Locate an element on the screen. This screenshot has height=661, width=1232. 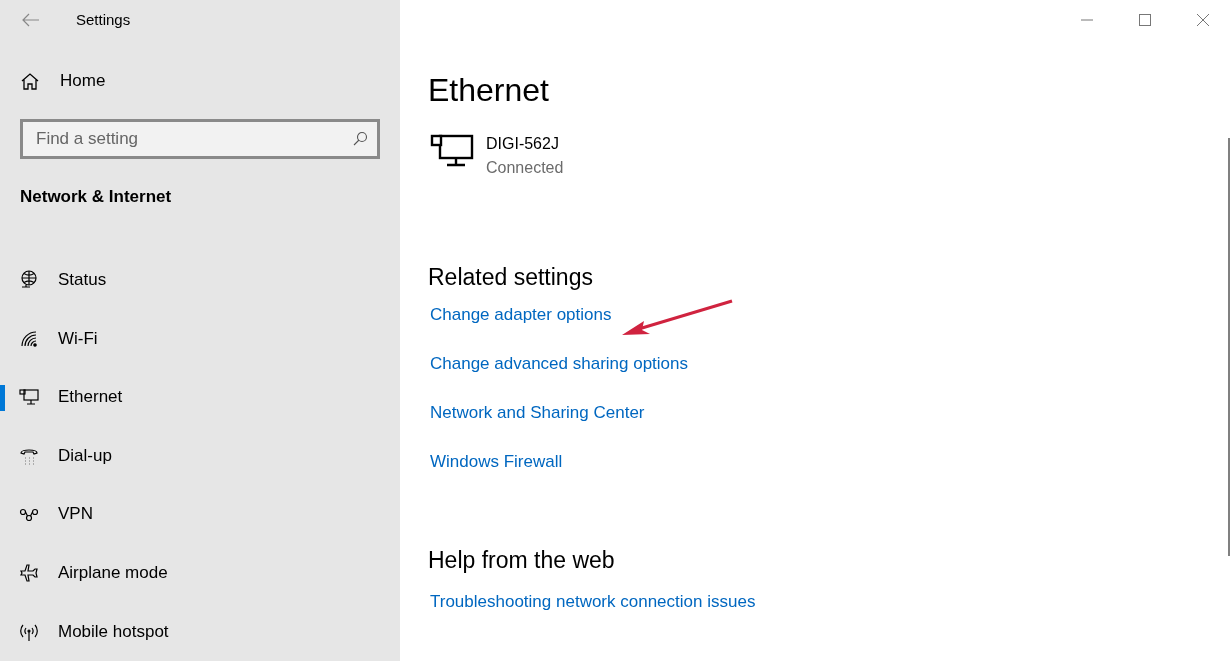
window-title: Settings is located at coordinates (103, 20).